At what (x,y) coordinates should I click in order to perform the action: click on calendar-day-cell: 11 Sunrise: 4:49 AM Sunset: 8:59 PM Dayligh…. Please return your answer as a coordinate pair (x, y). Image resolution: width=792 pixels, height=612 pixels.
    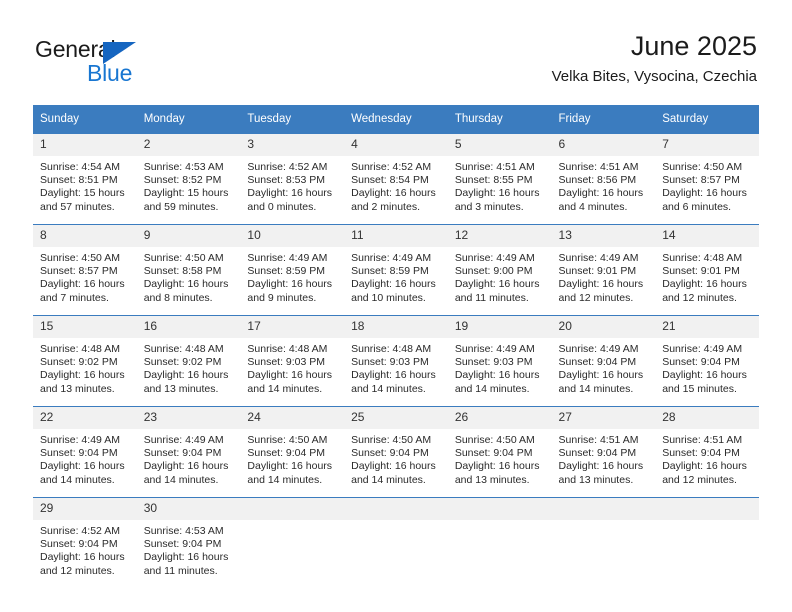
    Looking at the image, I should click on (396, 270).